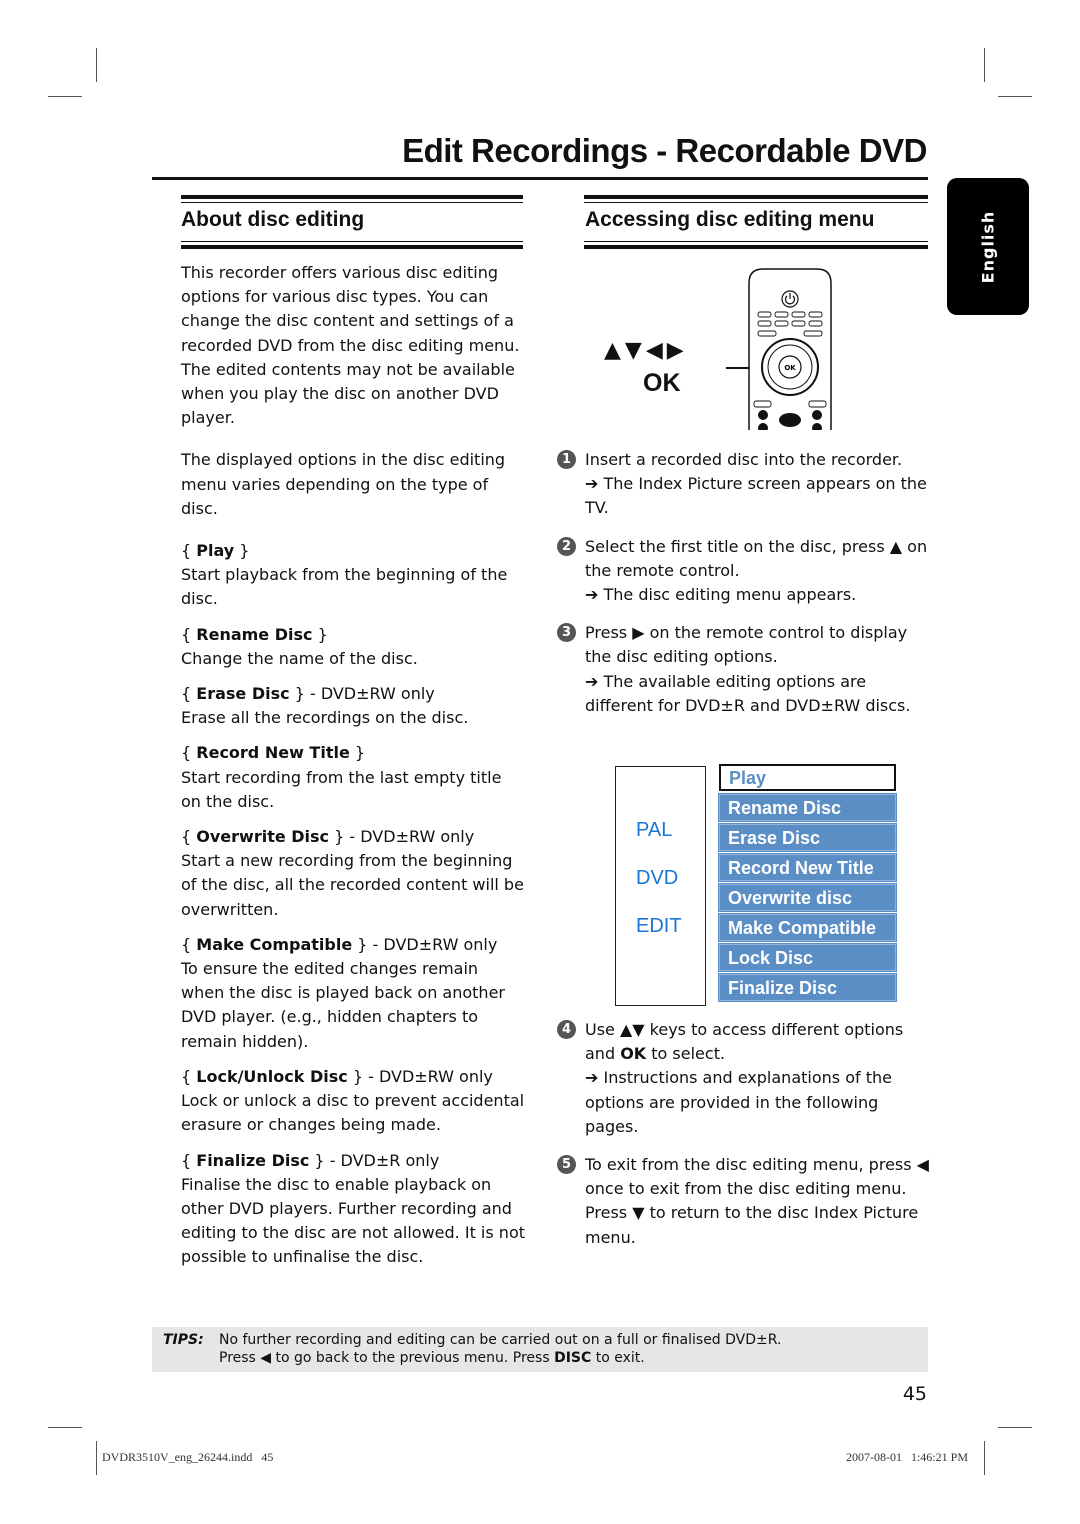  What do you see at coordinates (540, 178) in the screenshot?
I see `title-rule` at bounding box center [540, 178].